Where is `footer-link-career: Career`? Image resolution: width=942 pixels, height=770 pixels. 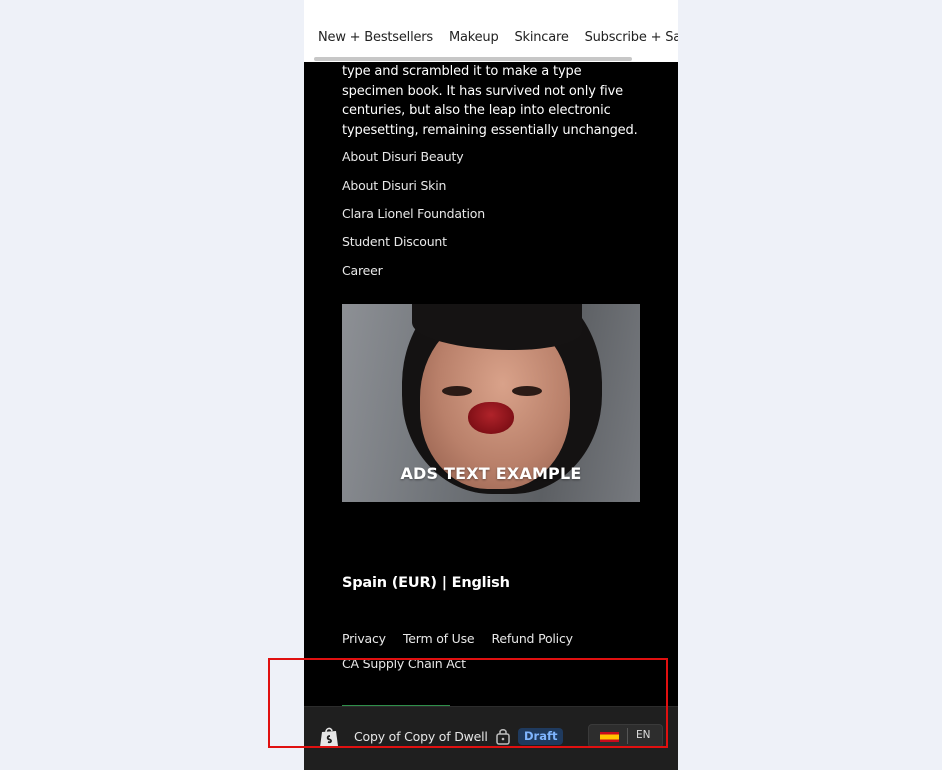 footer-link-career: Career is located at coordinates (362, 270).